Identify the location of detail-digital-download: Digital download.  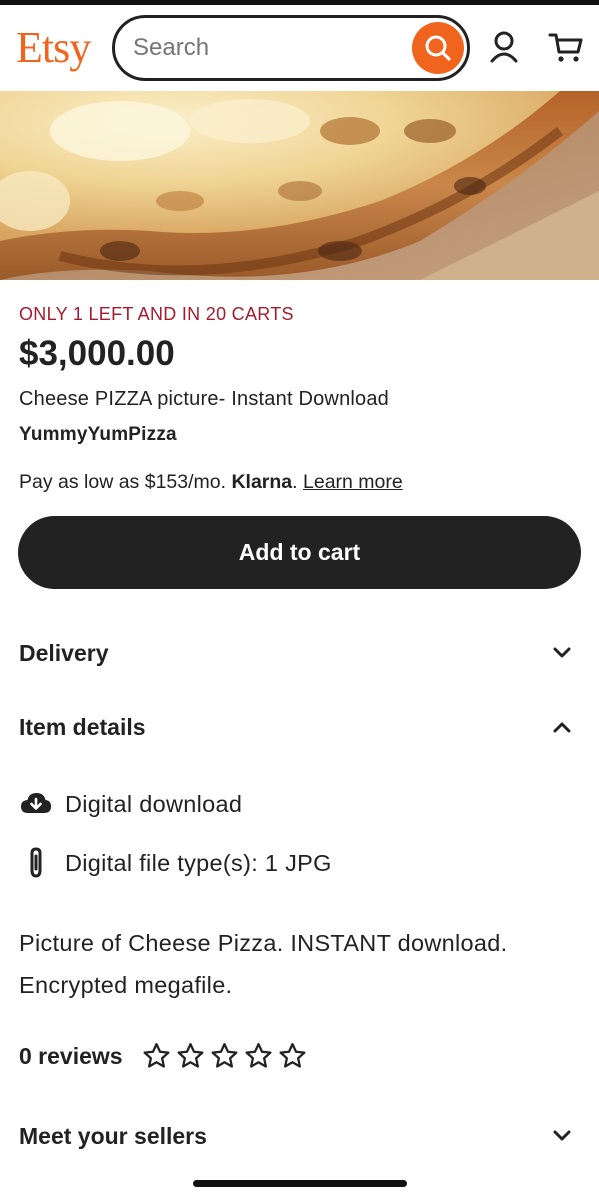
(130, 804).